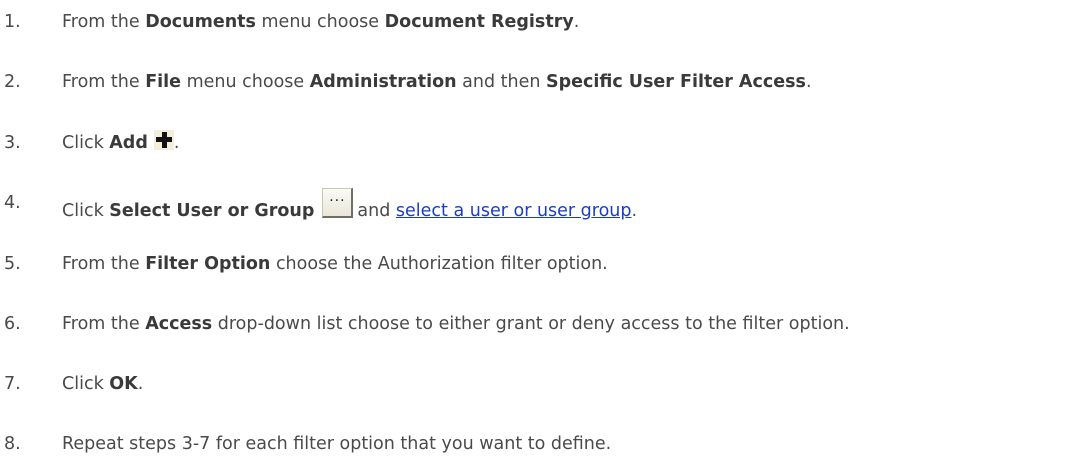 The image size is (1091, 473). Describe the element at coordinates (163, 82) in the screenshot. I see `file-menu-label: File` at that location.